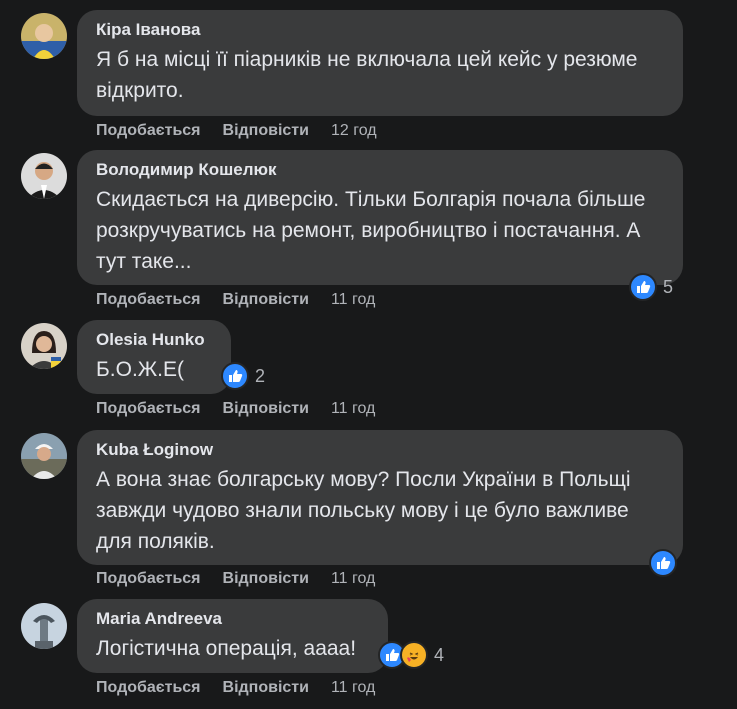  I want to click on comment-author: Kuba Łoginow, so click(380, 450).